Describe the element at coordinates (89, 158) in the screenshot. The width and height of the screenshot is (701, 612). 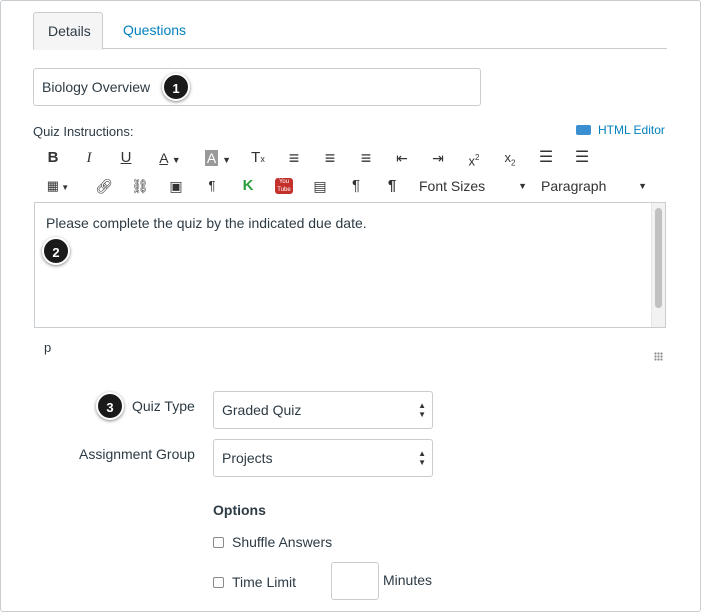
I see `italic-icon: I` at that location.